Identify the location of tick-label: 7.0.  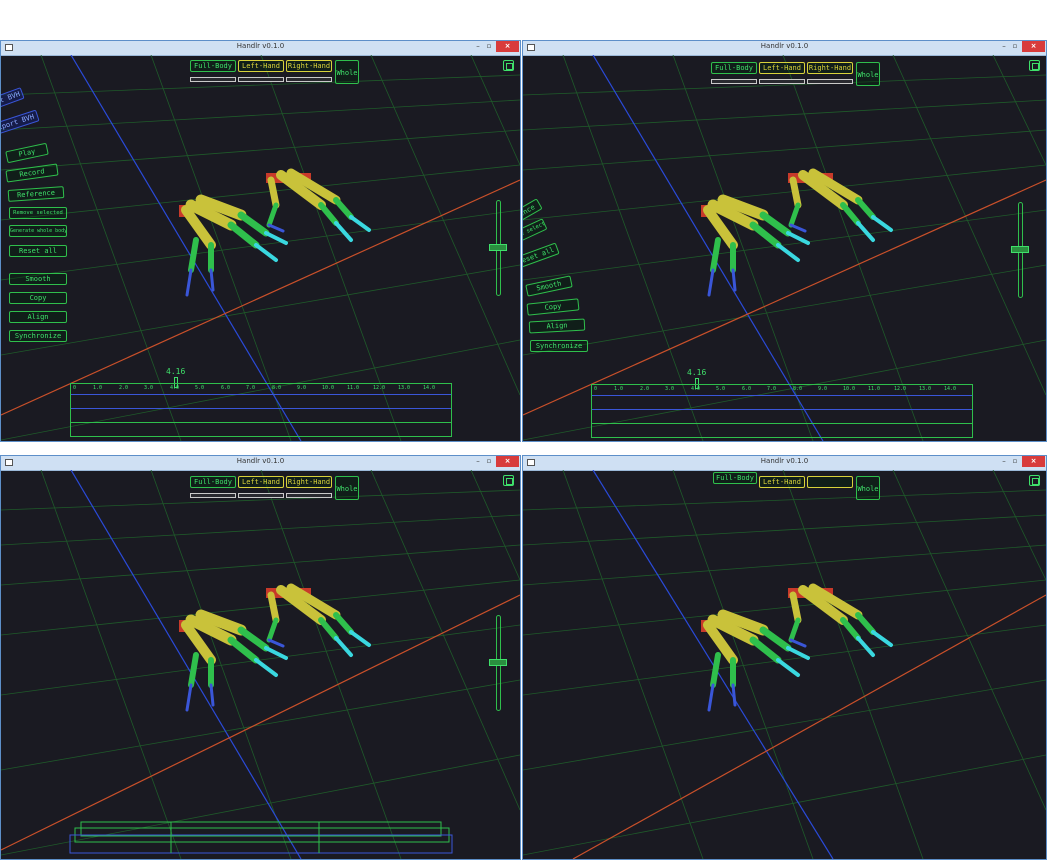
(772, 389).